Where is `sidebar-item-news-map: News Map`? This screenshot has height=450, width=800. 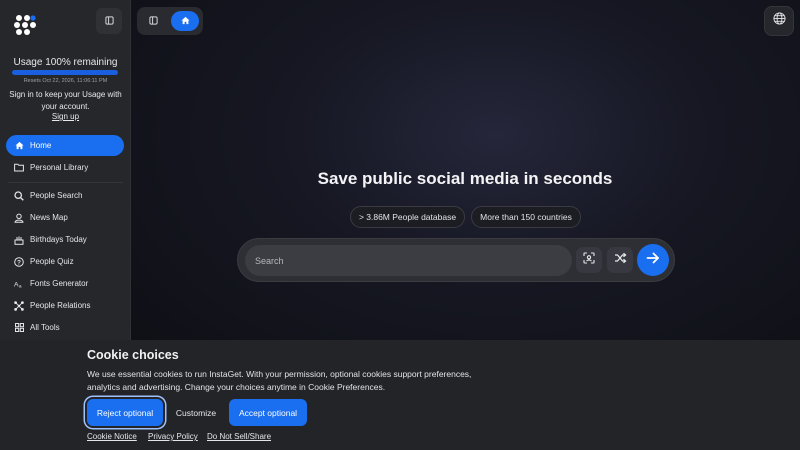
sidebar-item-news-map: News Map is located at coordinates (65, 217).